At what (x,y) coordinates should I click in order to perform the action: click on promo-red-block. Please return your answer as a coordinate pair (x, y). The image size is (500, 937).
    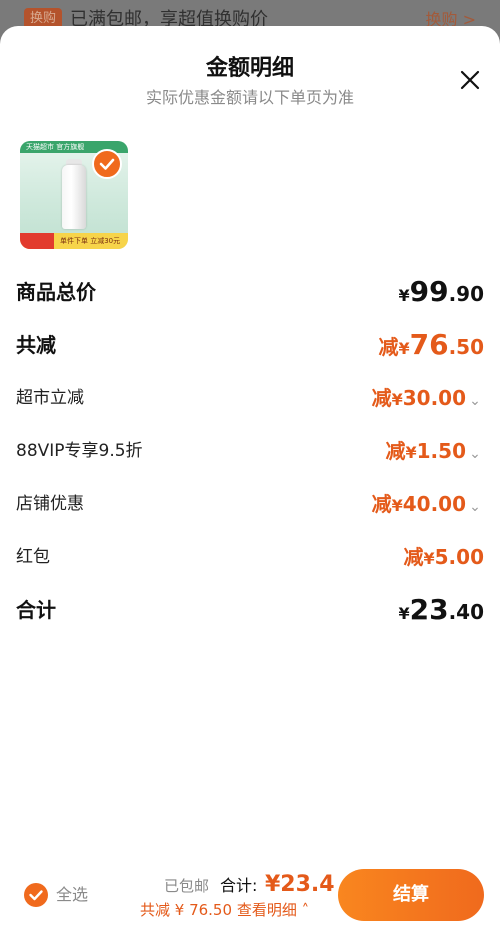
    Looking at the image, I should click on (37, 241).